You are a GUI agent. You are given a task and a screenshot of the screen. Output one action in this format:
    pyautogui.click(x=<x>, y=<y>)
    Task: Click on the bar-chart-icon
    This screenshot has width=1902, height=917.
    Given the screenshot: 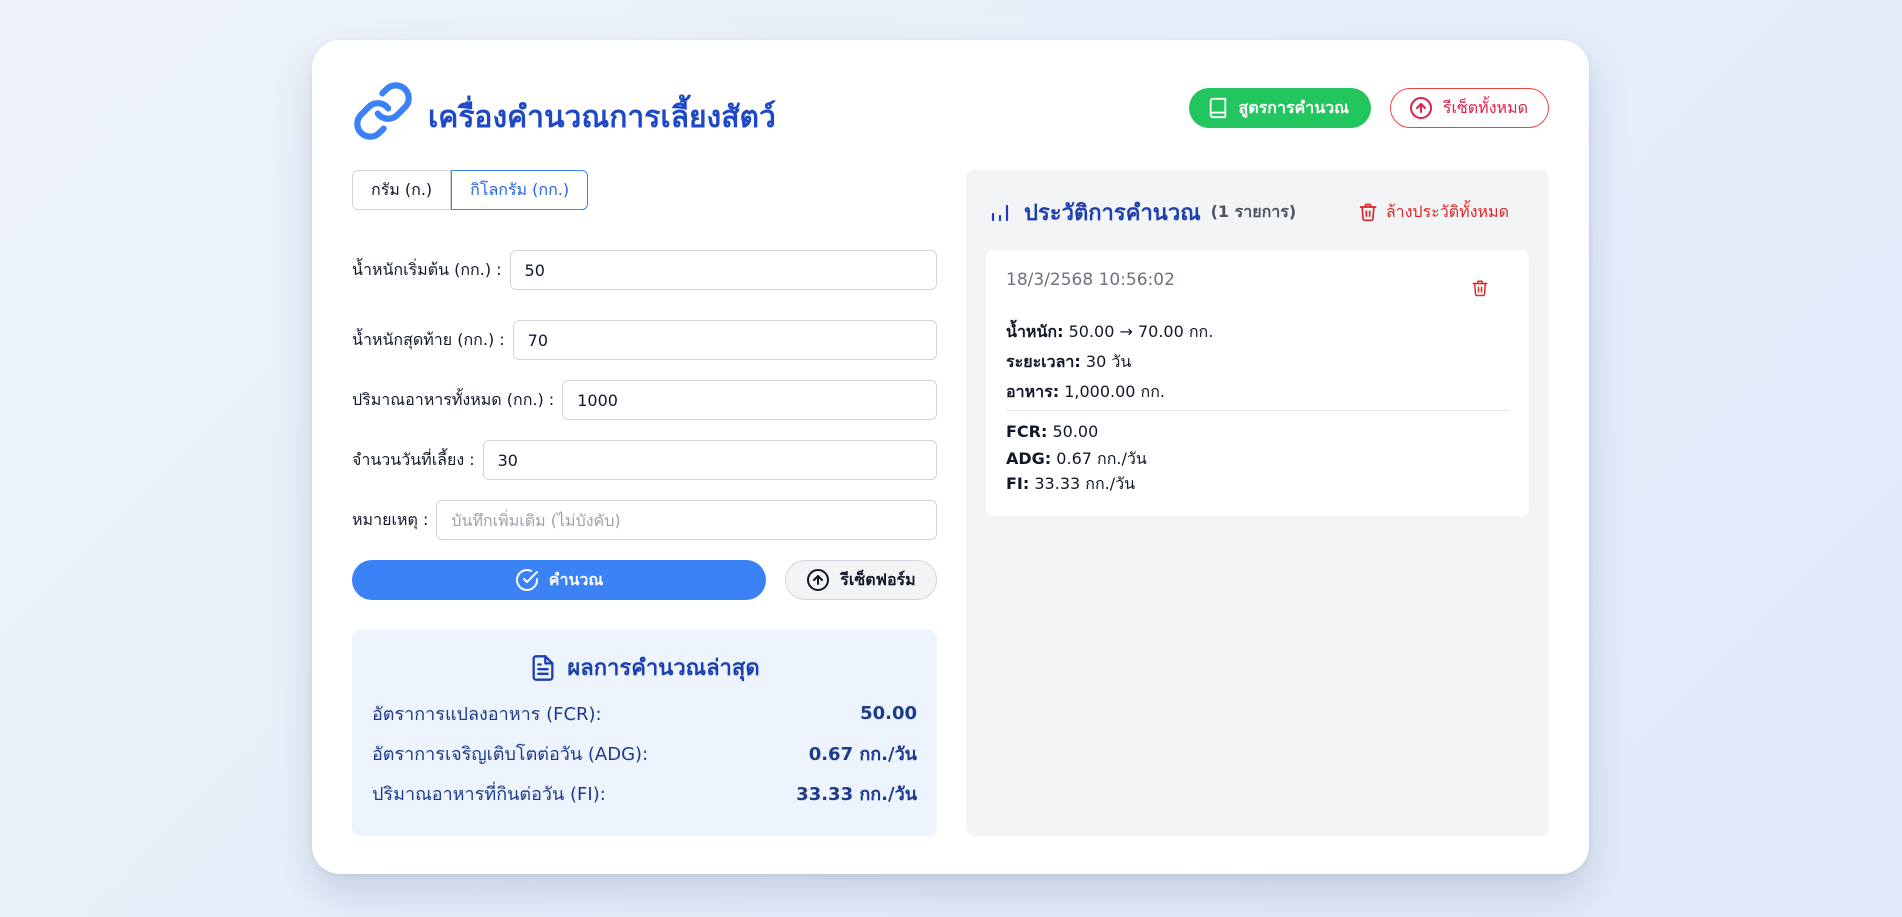 What is the action you would take?
    pyautogui.click(x=1000, y=212)
    